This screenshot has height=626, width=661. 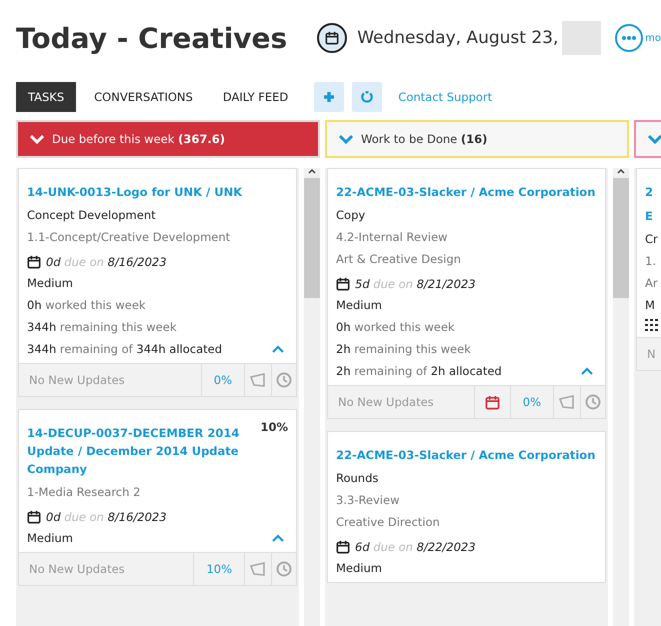 I want to click on refresh-icon, so click(x=367, y=97).